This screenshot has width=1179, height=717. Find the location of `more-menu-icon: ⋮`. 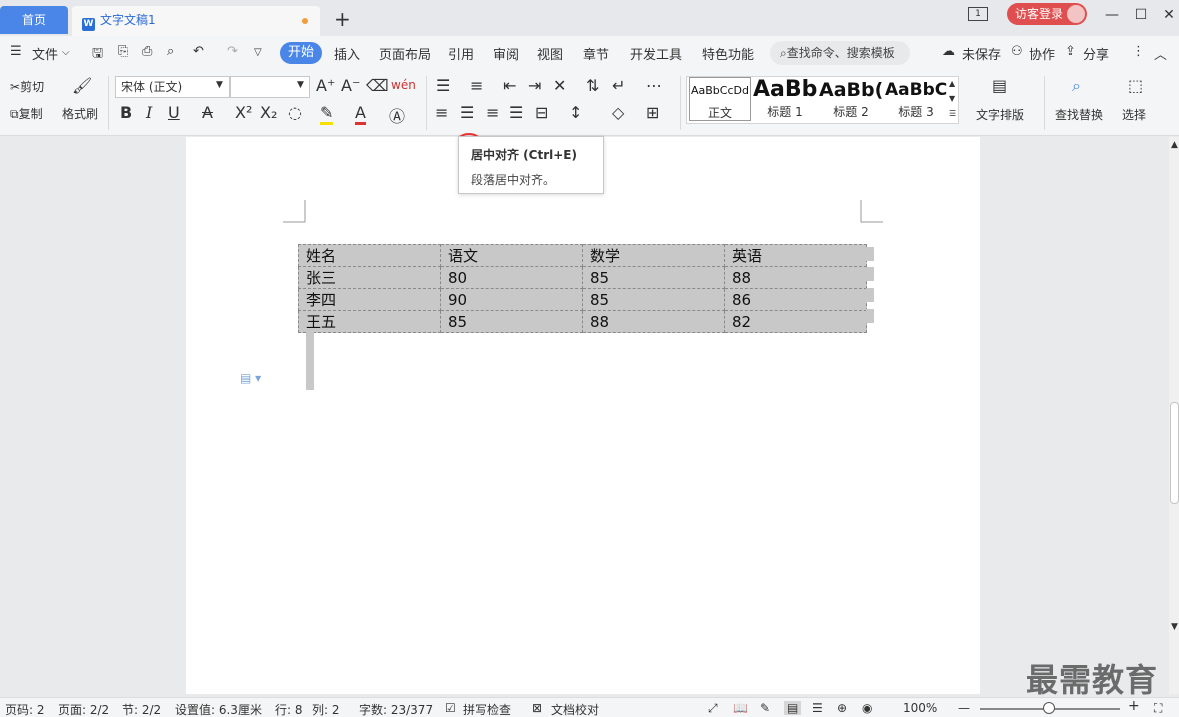

more-menu-icon: ⋮ is located at coordinates (1138, 51).